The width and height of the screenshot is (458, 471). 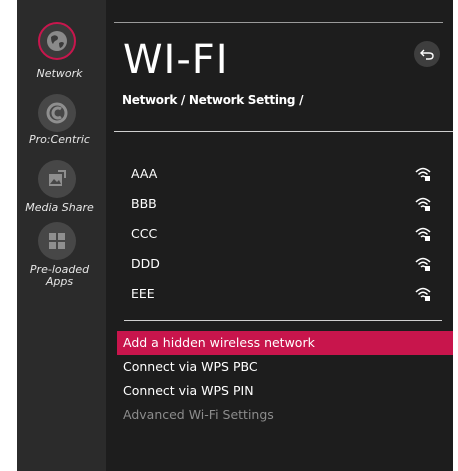 I want to click on page-title: WI-FI, so click(x=176, y=60).